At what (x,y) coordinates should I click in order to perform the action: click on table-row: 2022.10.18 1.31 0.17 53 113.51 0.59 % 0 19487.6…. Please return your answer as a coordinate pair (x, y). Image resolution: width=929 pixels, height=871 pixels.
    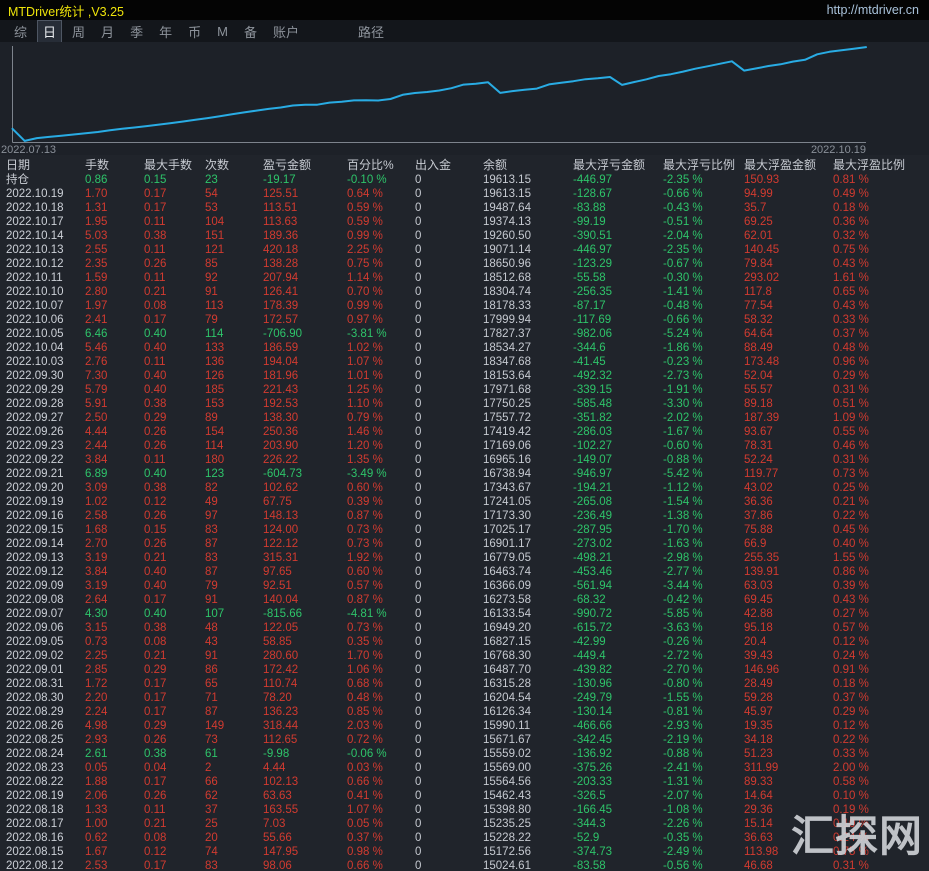
    Looking at the image, I should click on (464, 208).